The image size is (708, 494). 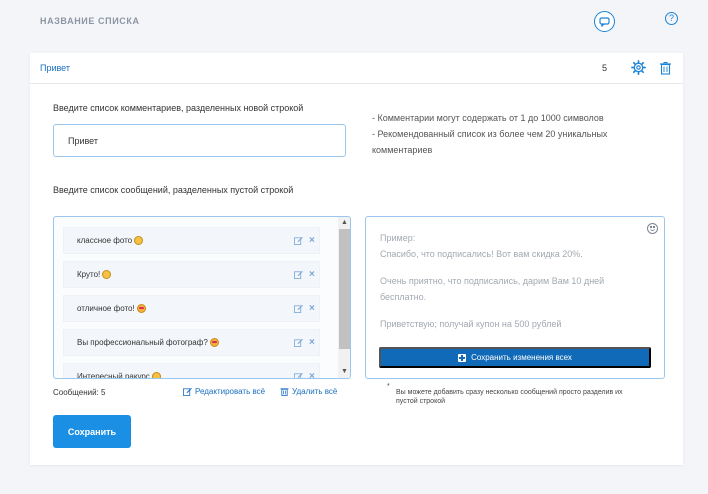 I want to click on message-item: отличное фото! ×, so click(x=191, y=308).